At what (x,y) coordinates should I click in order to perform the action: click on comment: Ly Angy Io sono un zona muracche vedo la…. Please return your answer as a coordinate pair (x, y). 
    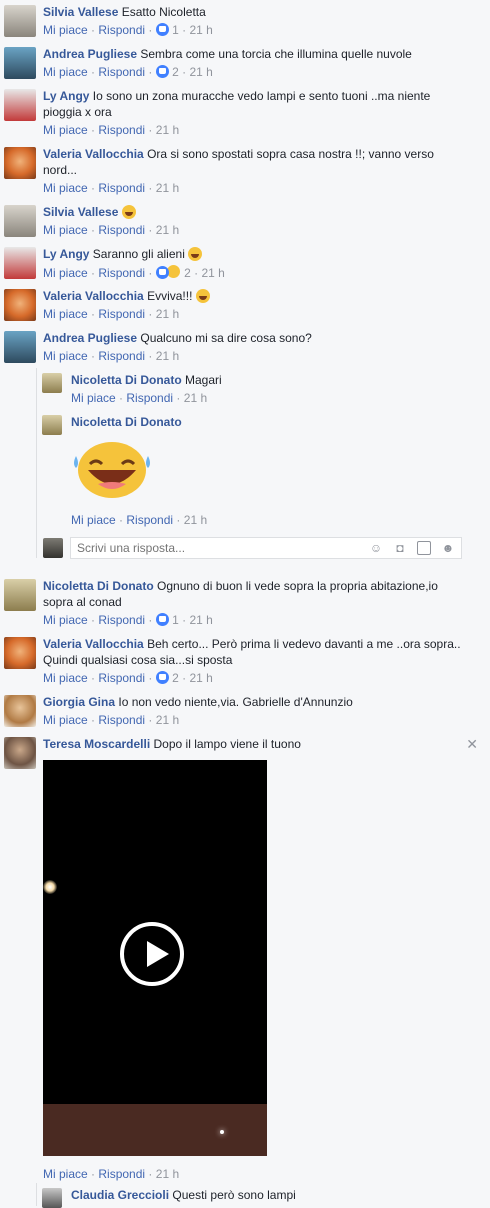
    Looking at the image, I should click on (245, 115).